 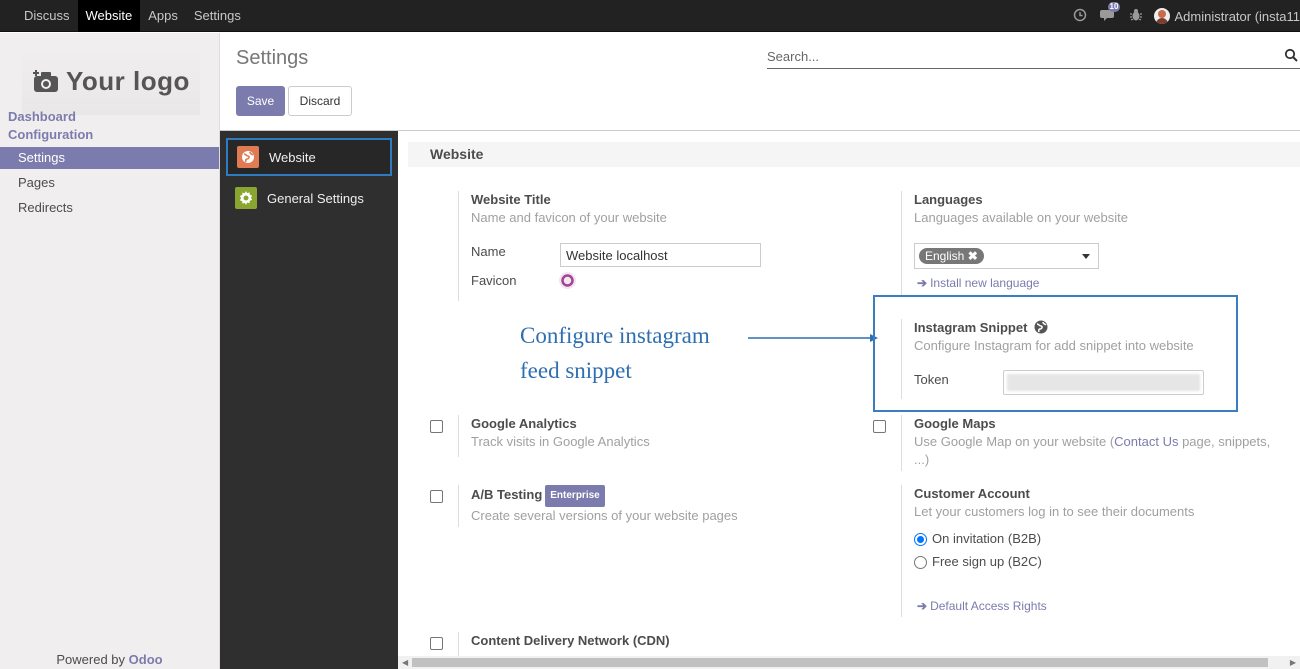 I want to click on google-maps-heading: Google Maps, so click(x=955, y=423).